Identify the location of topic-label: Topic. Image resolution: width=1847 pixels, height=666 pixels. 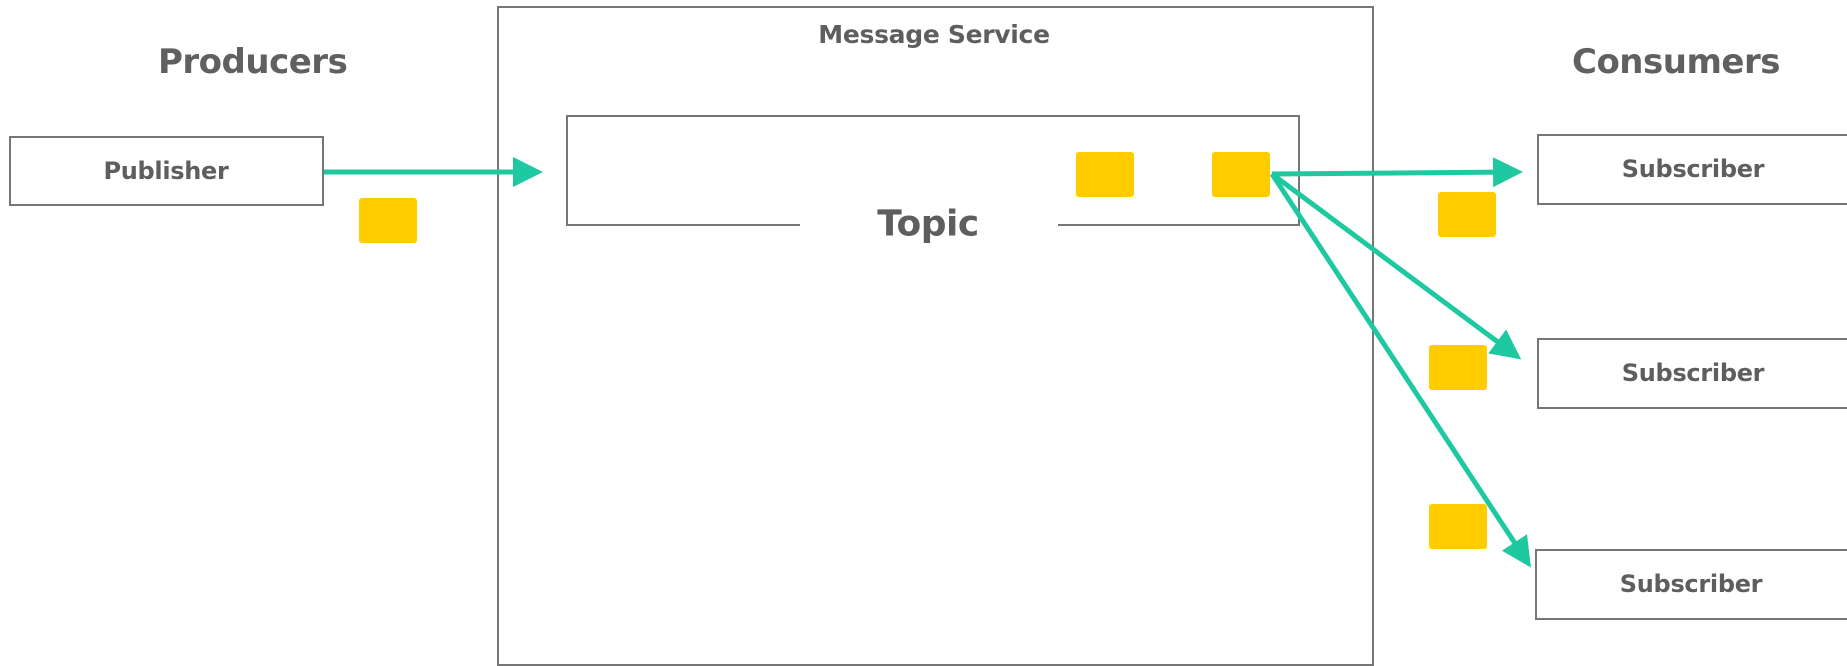
(928, 224).